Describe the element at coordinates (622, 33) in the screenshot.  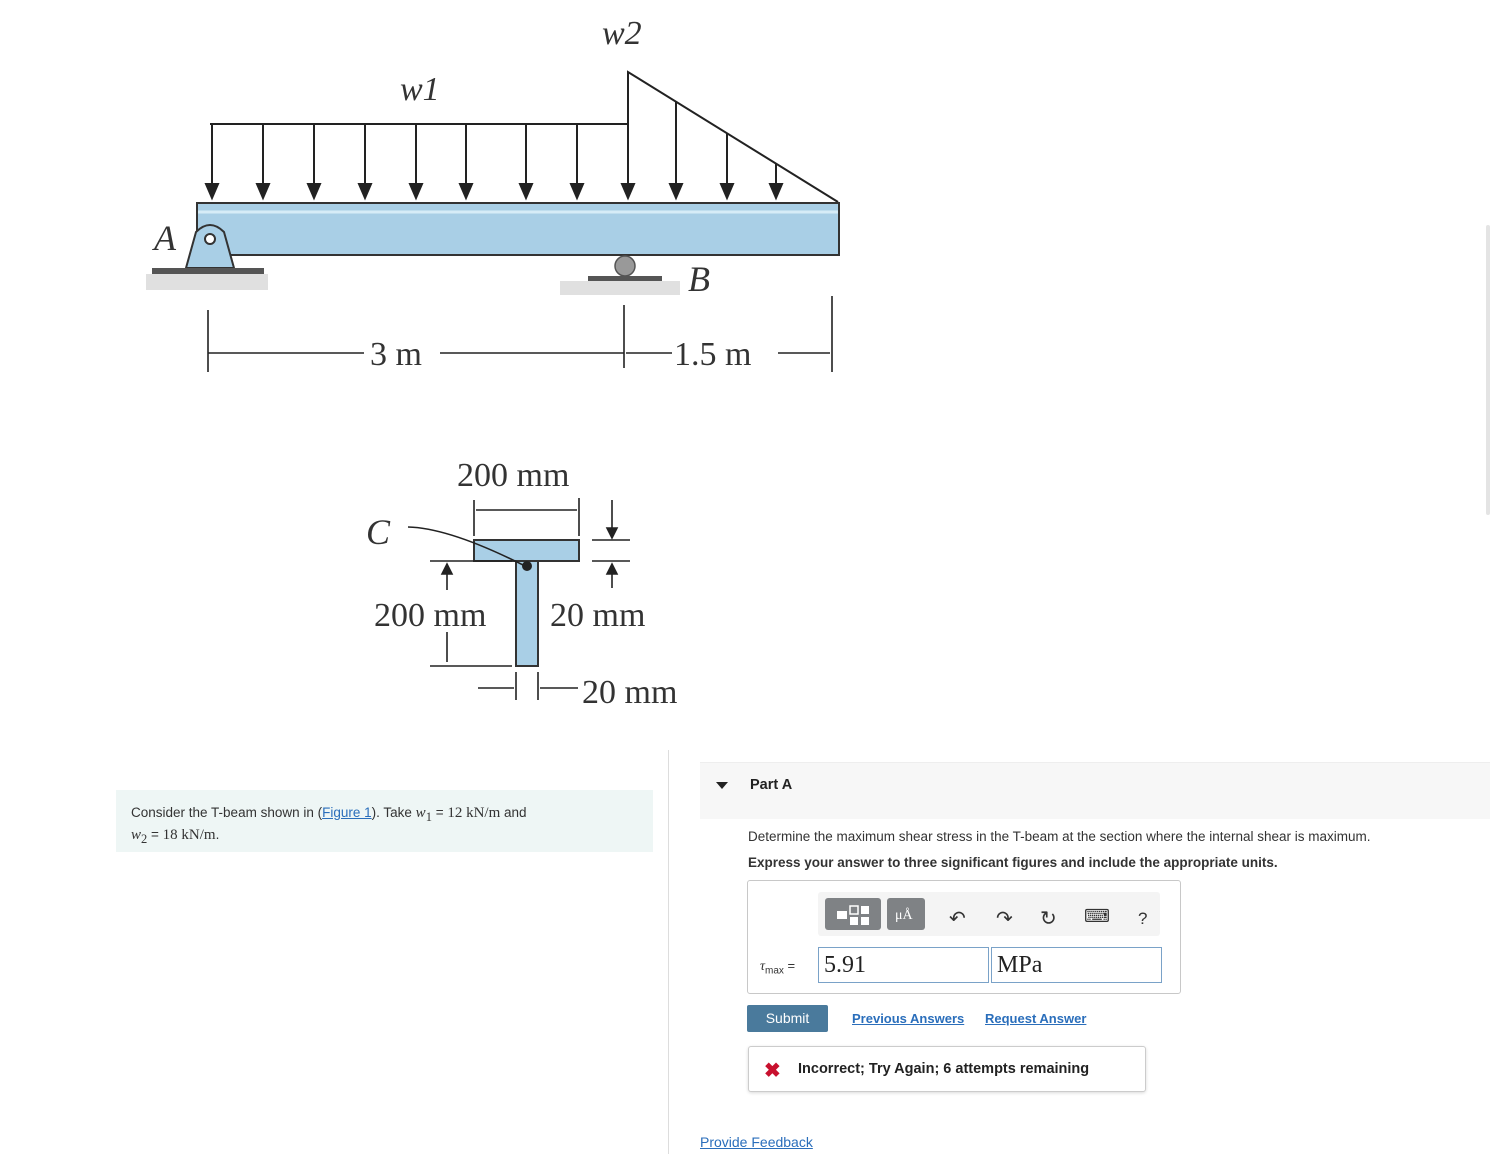
I see `label-w2: w2` at that location.